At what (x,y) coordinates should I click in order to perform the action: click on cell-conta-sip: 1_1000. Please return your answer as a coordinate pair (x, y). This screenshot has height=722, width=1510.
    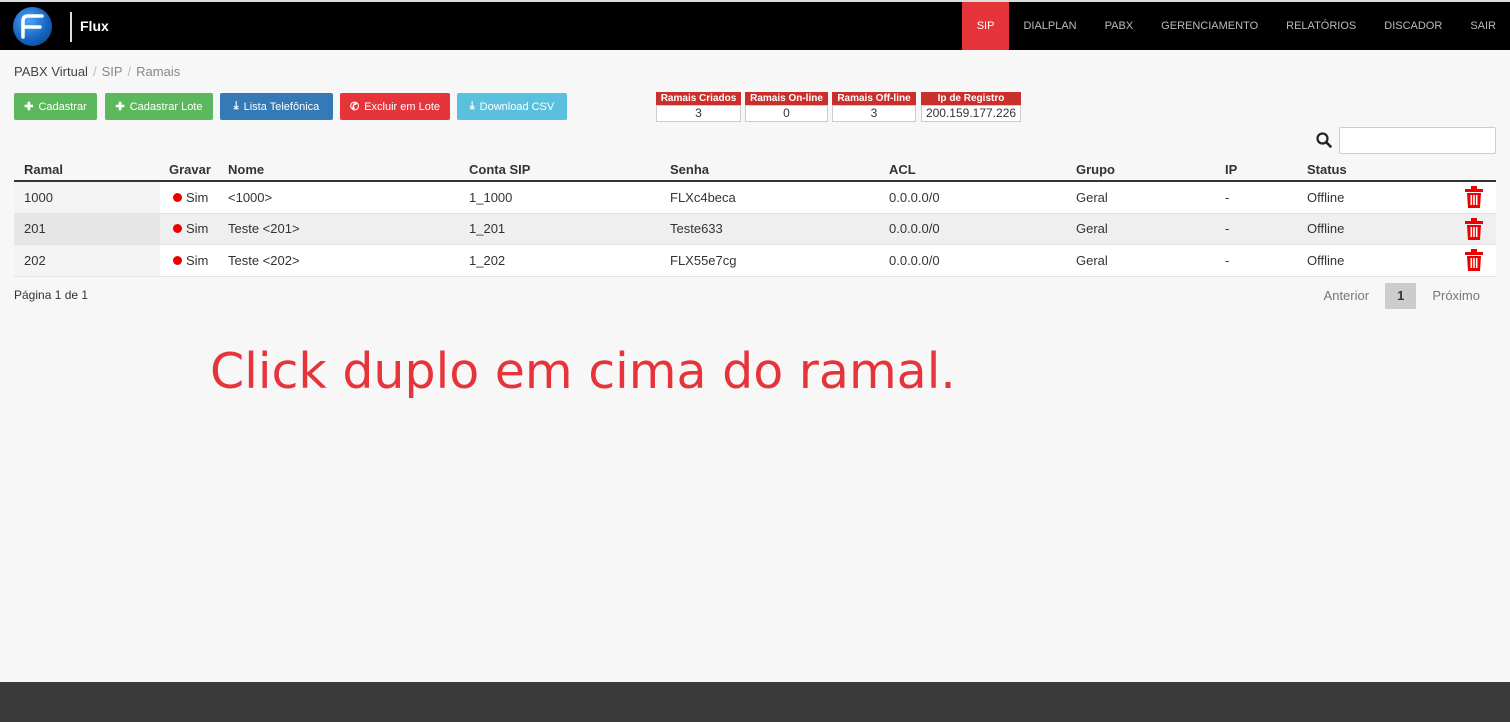
    Looking at the image, I should click on (491, 197).